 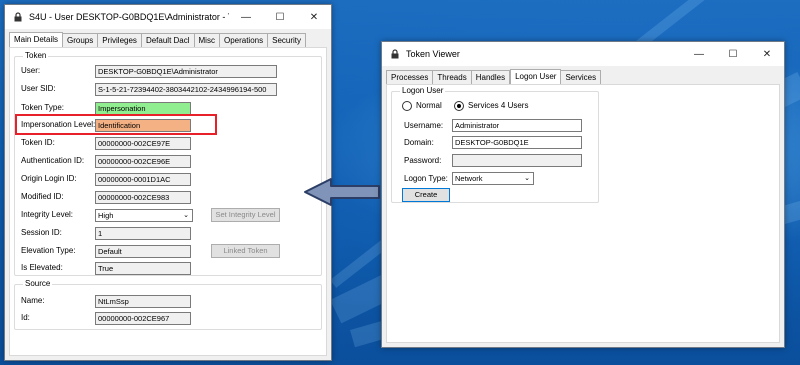 What do you see at coordinates (433, 54) in the screenshot?
I see `window-title: Token Viewer` at bounding box center [433, 54].